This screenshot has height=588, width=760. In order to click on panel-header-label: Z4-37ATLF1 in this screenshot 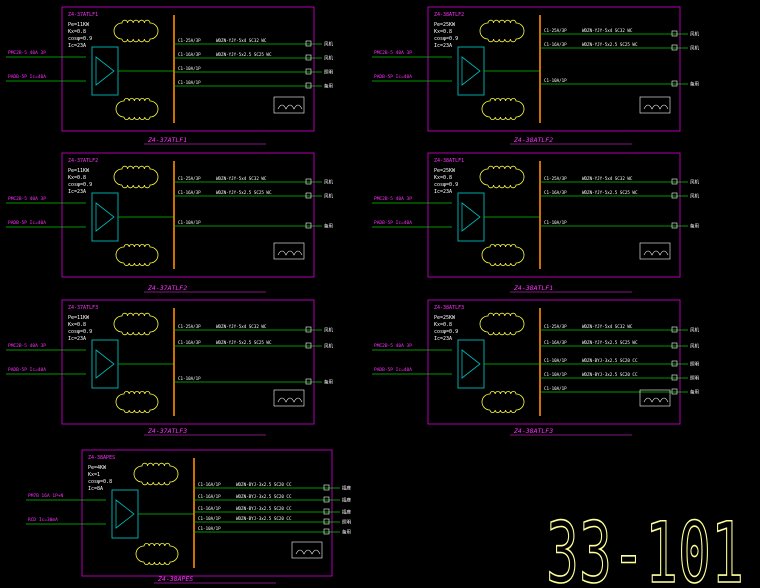, I will do `click(83, 15)`.